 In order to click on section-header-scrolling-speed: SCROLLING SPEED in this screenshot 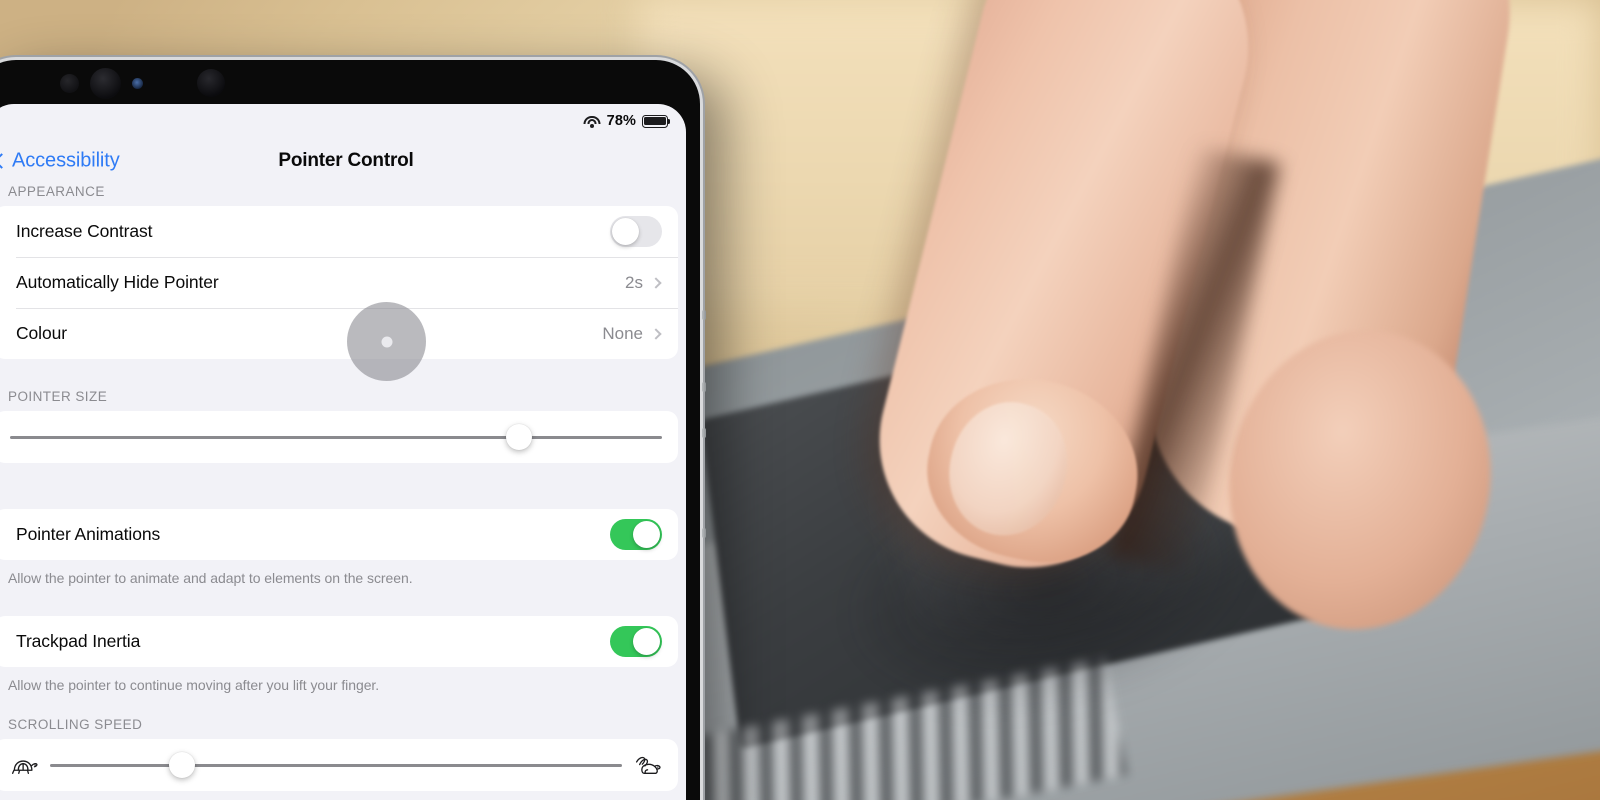, I will do `click(75, 724)`.